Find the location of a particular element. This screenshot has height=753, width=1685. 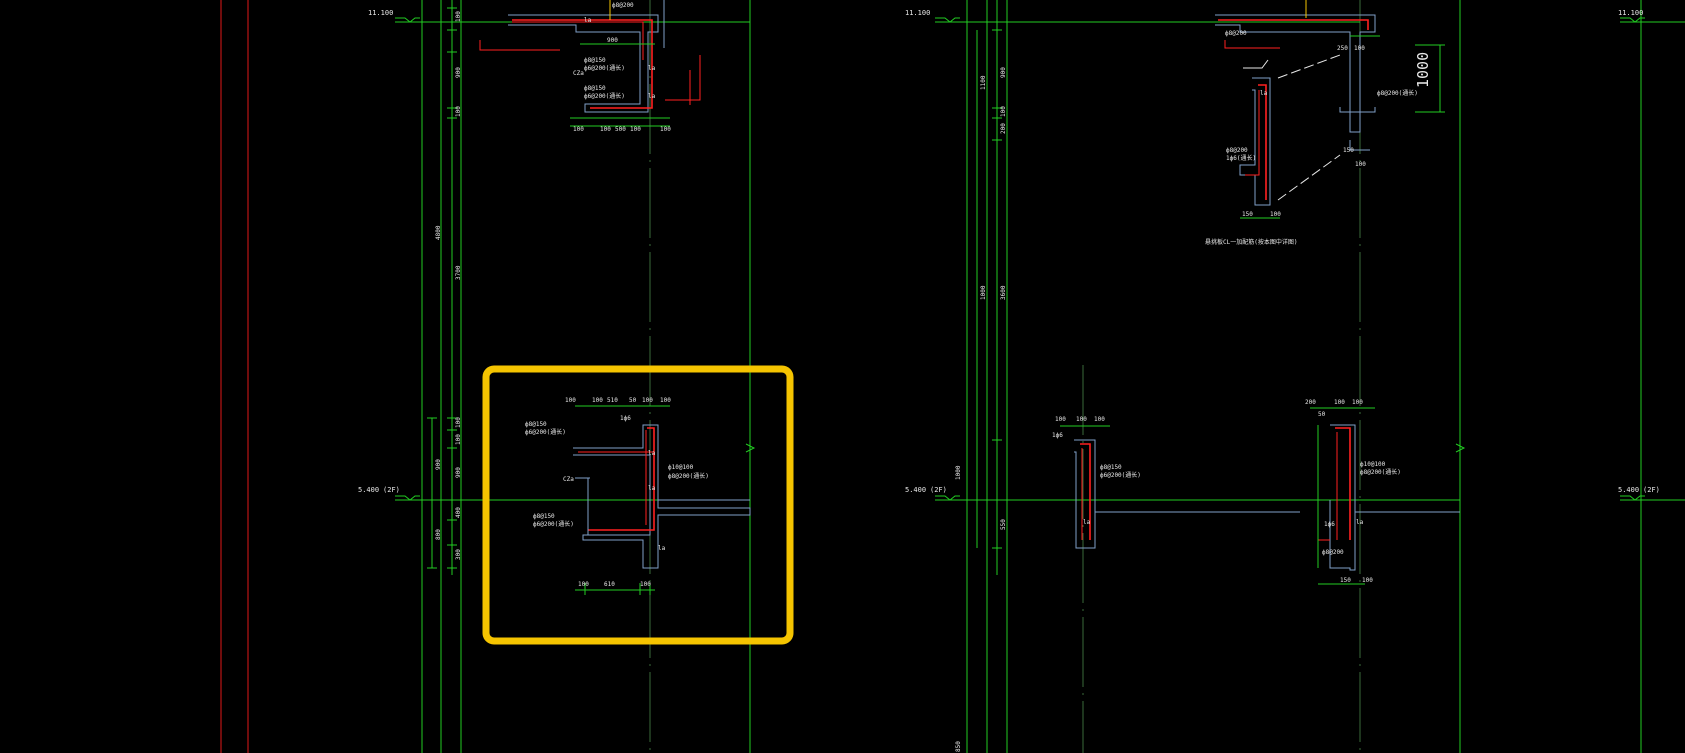

detail-a-dim-bot-1: 100 is located at coordinates (583, 584).